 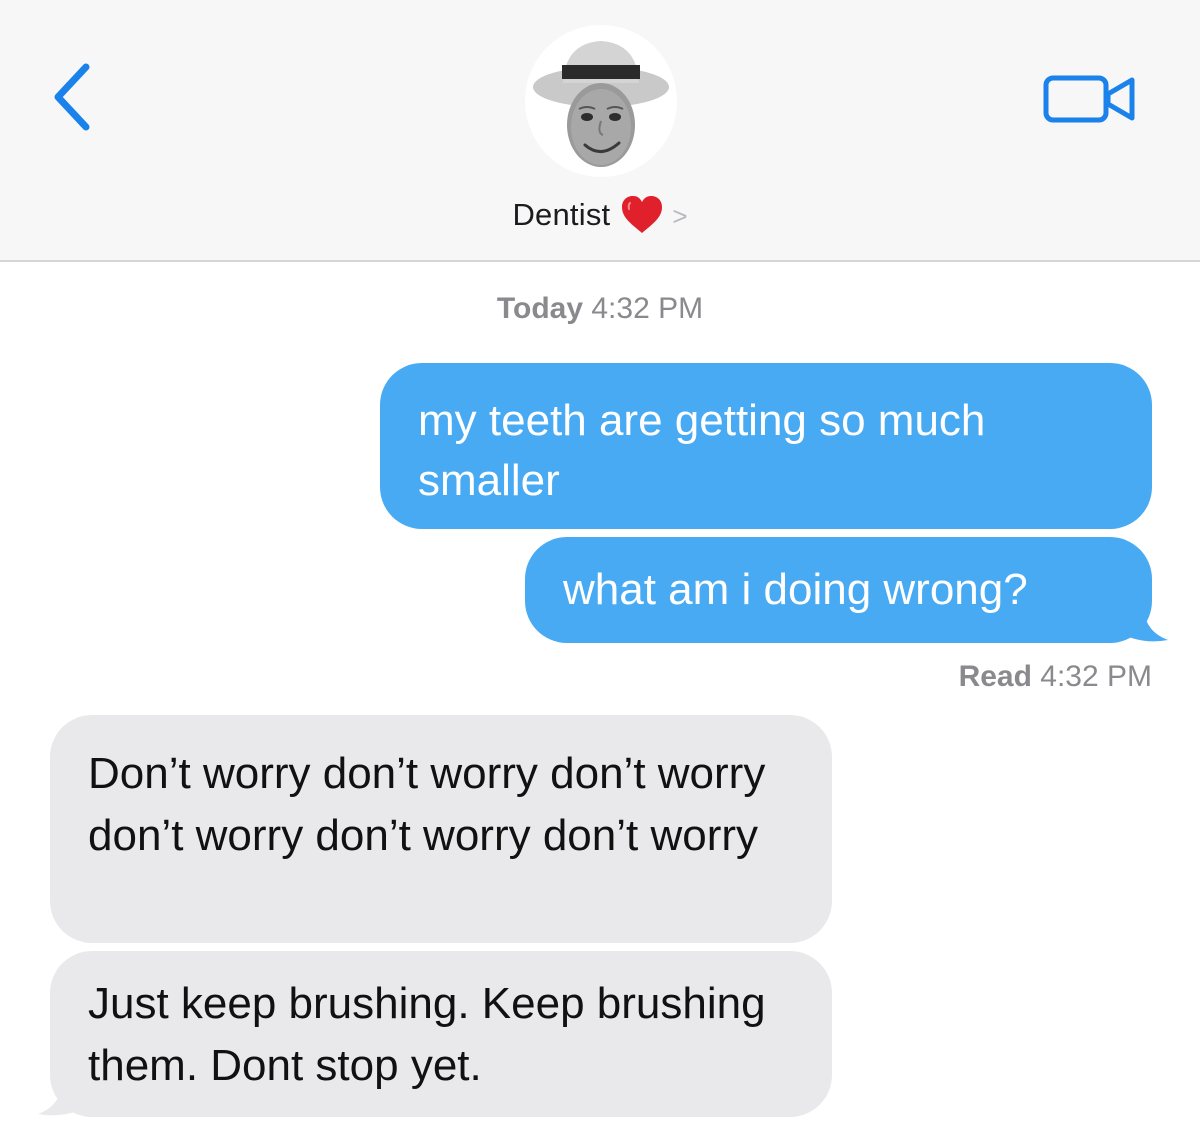 I want to click on video-call-button, so click(x=1090, y=98).